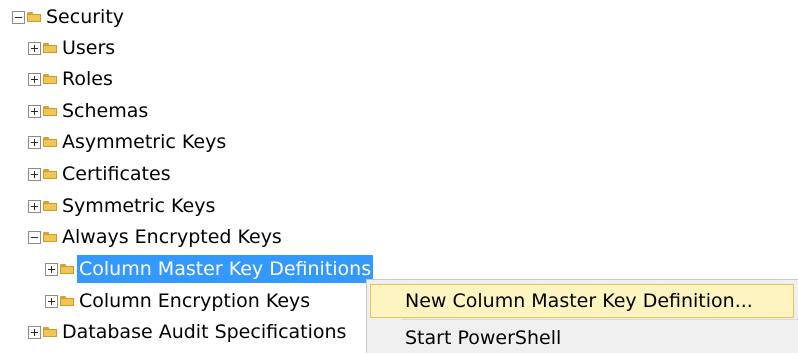  What do you see at coordinates (87, 79) in the screenshot?
I see `tree-node-label: Roles` at bounding box center [87, 79].